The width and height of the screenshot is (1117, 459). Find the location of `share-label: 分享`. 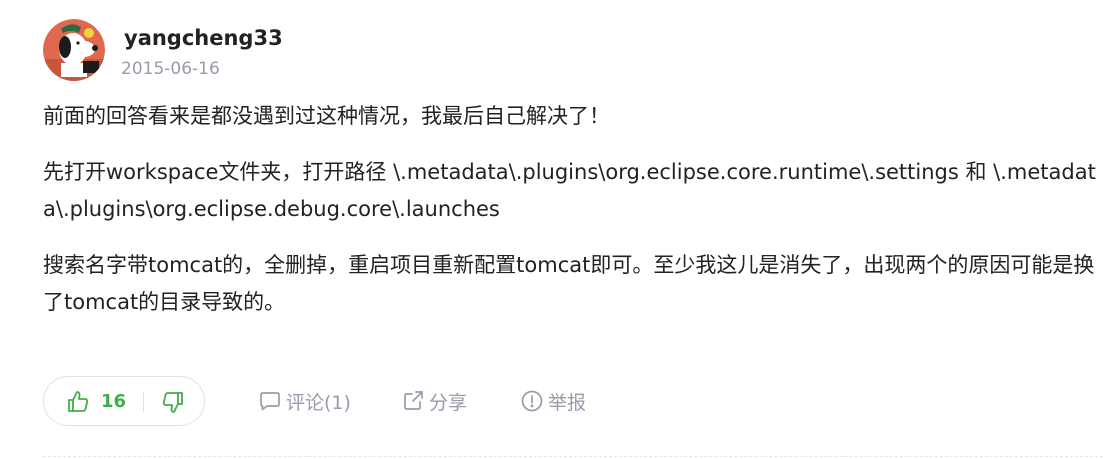

share-label: 分享 is located at coordinates (448, 402).